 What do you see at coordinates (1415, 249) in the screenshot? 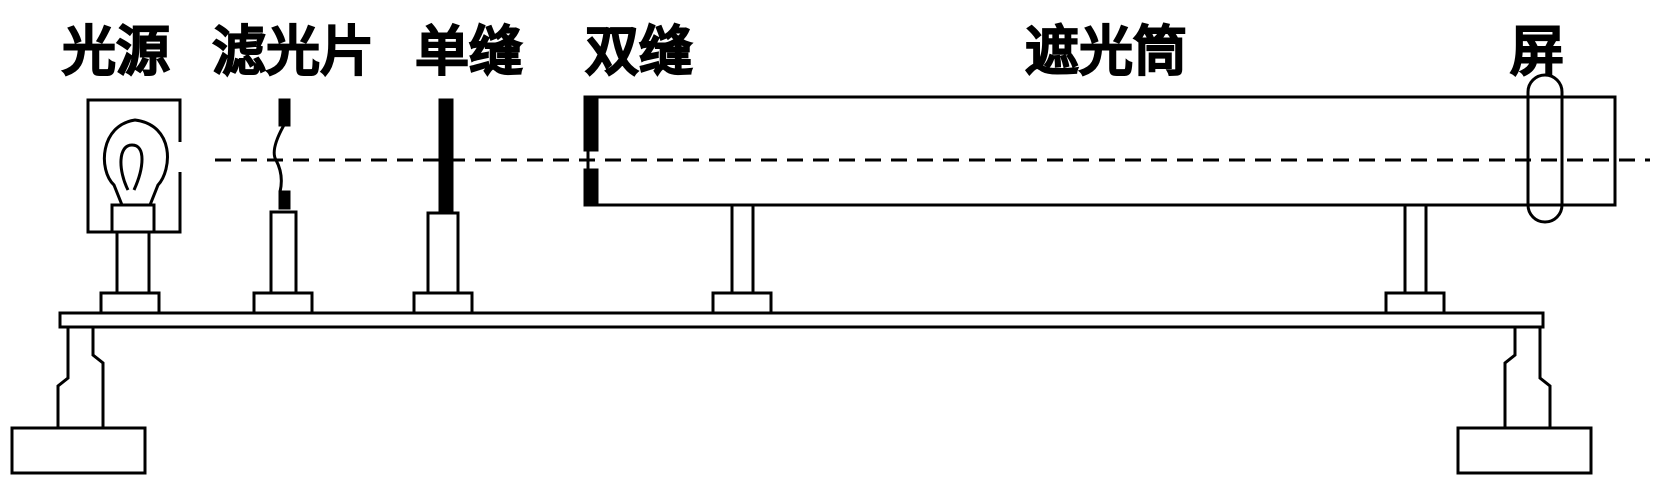
I see `hood-right-post` at bounding box center [1415, 249].